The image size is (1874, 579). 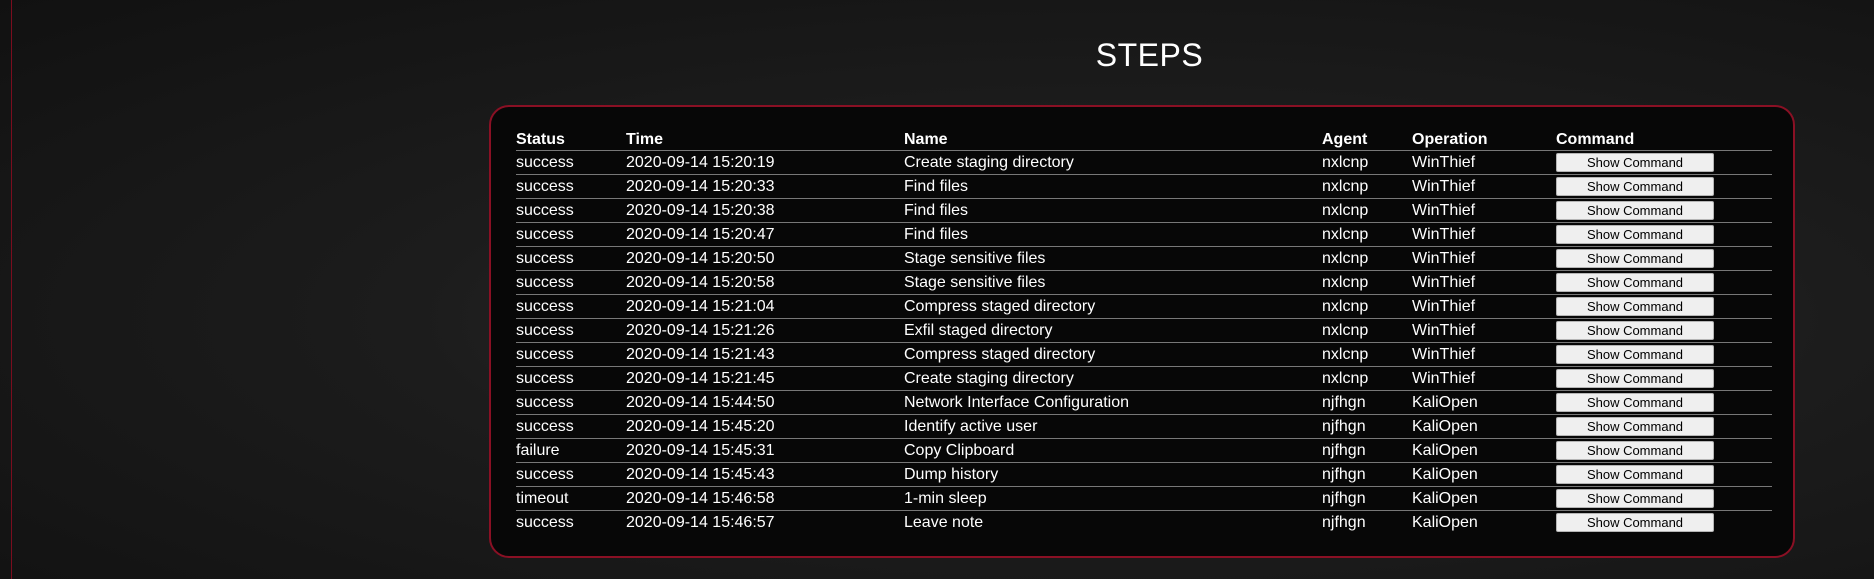 What do you see at coordinates (765, 426) in the screenshot?
I see `time-cell: 2020-09-14 15:45:20` at bounding box center [765, 426].